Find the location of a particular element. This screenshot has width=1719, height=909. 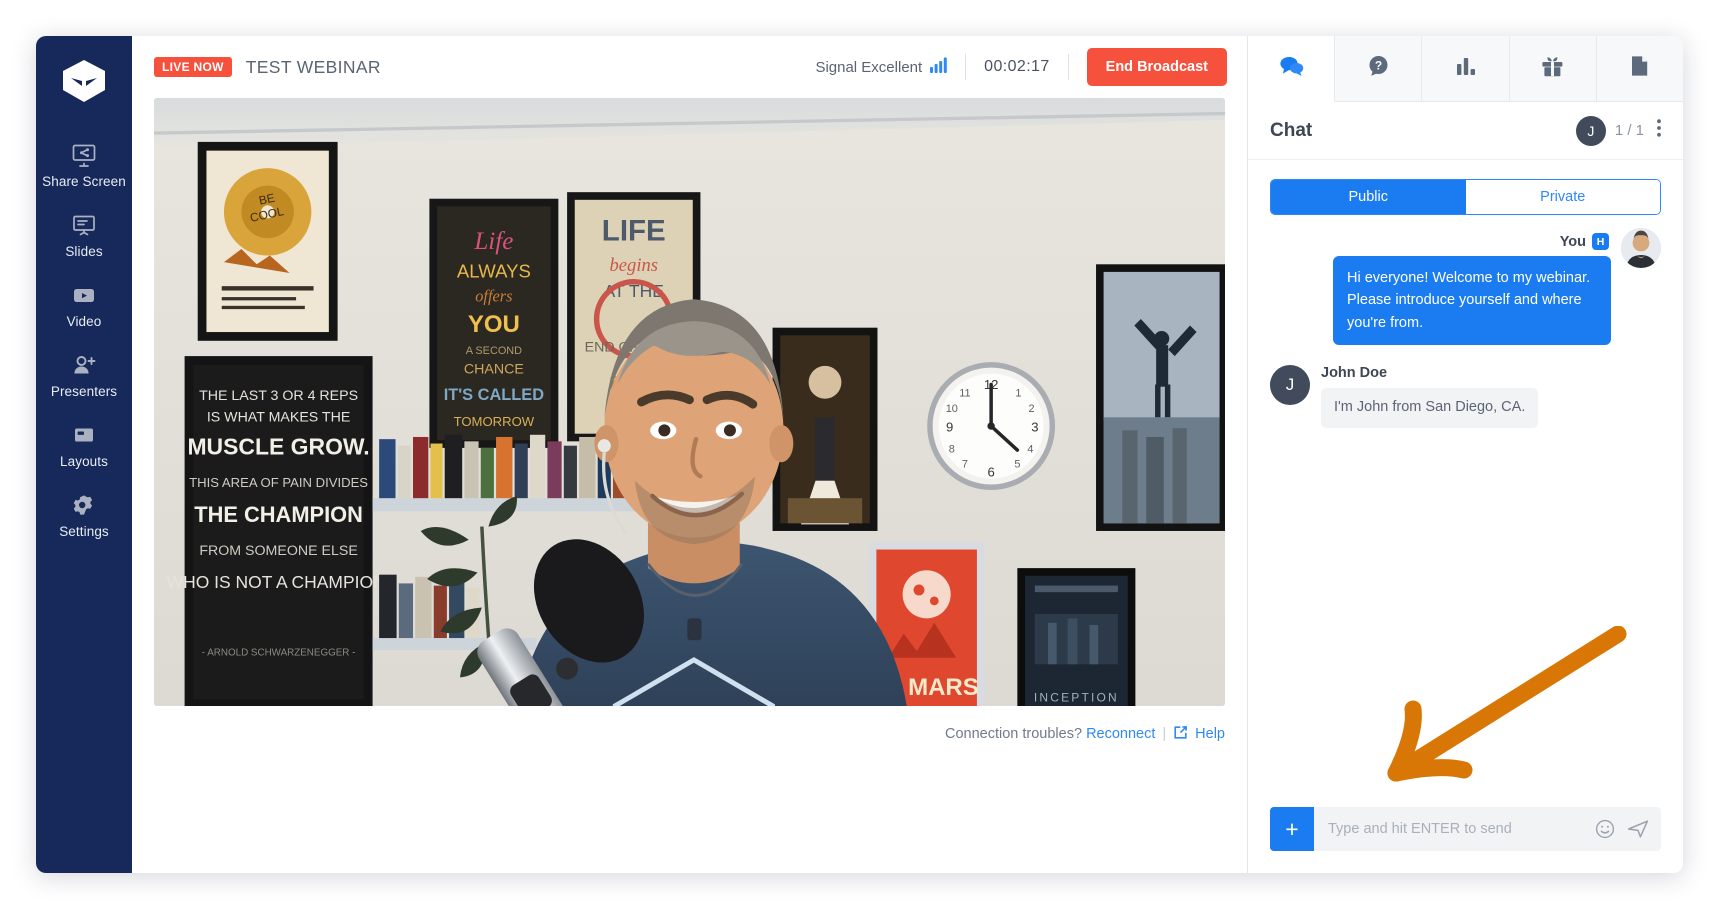

webinarninja-logo is located at coordinates (84, 81).